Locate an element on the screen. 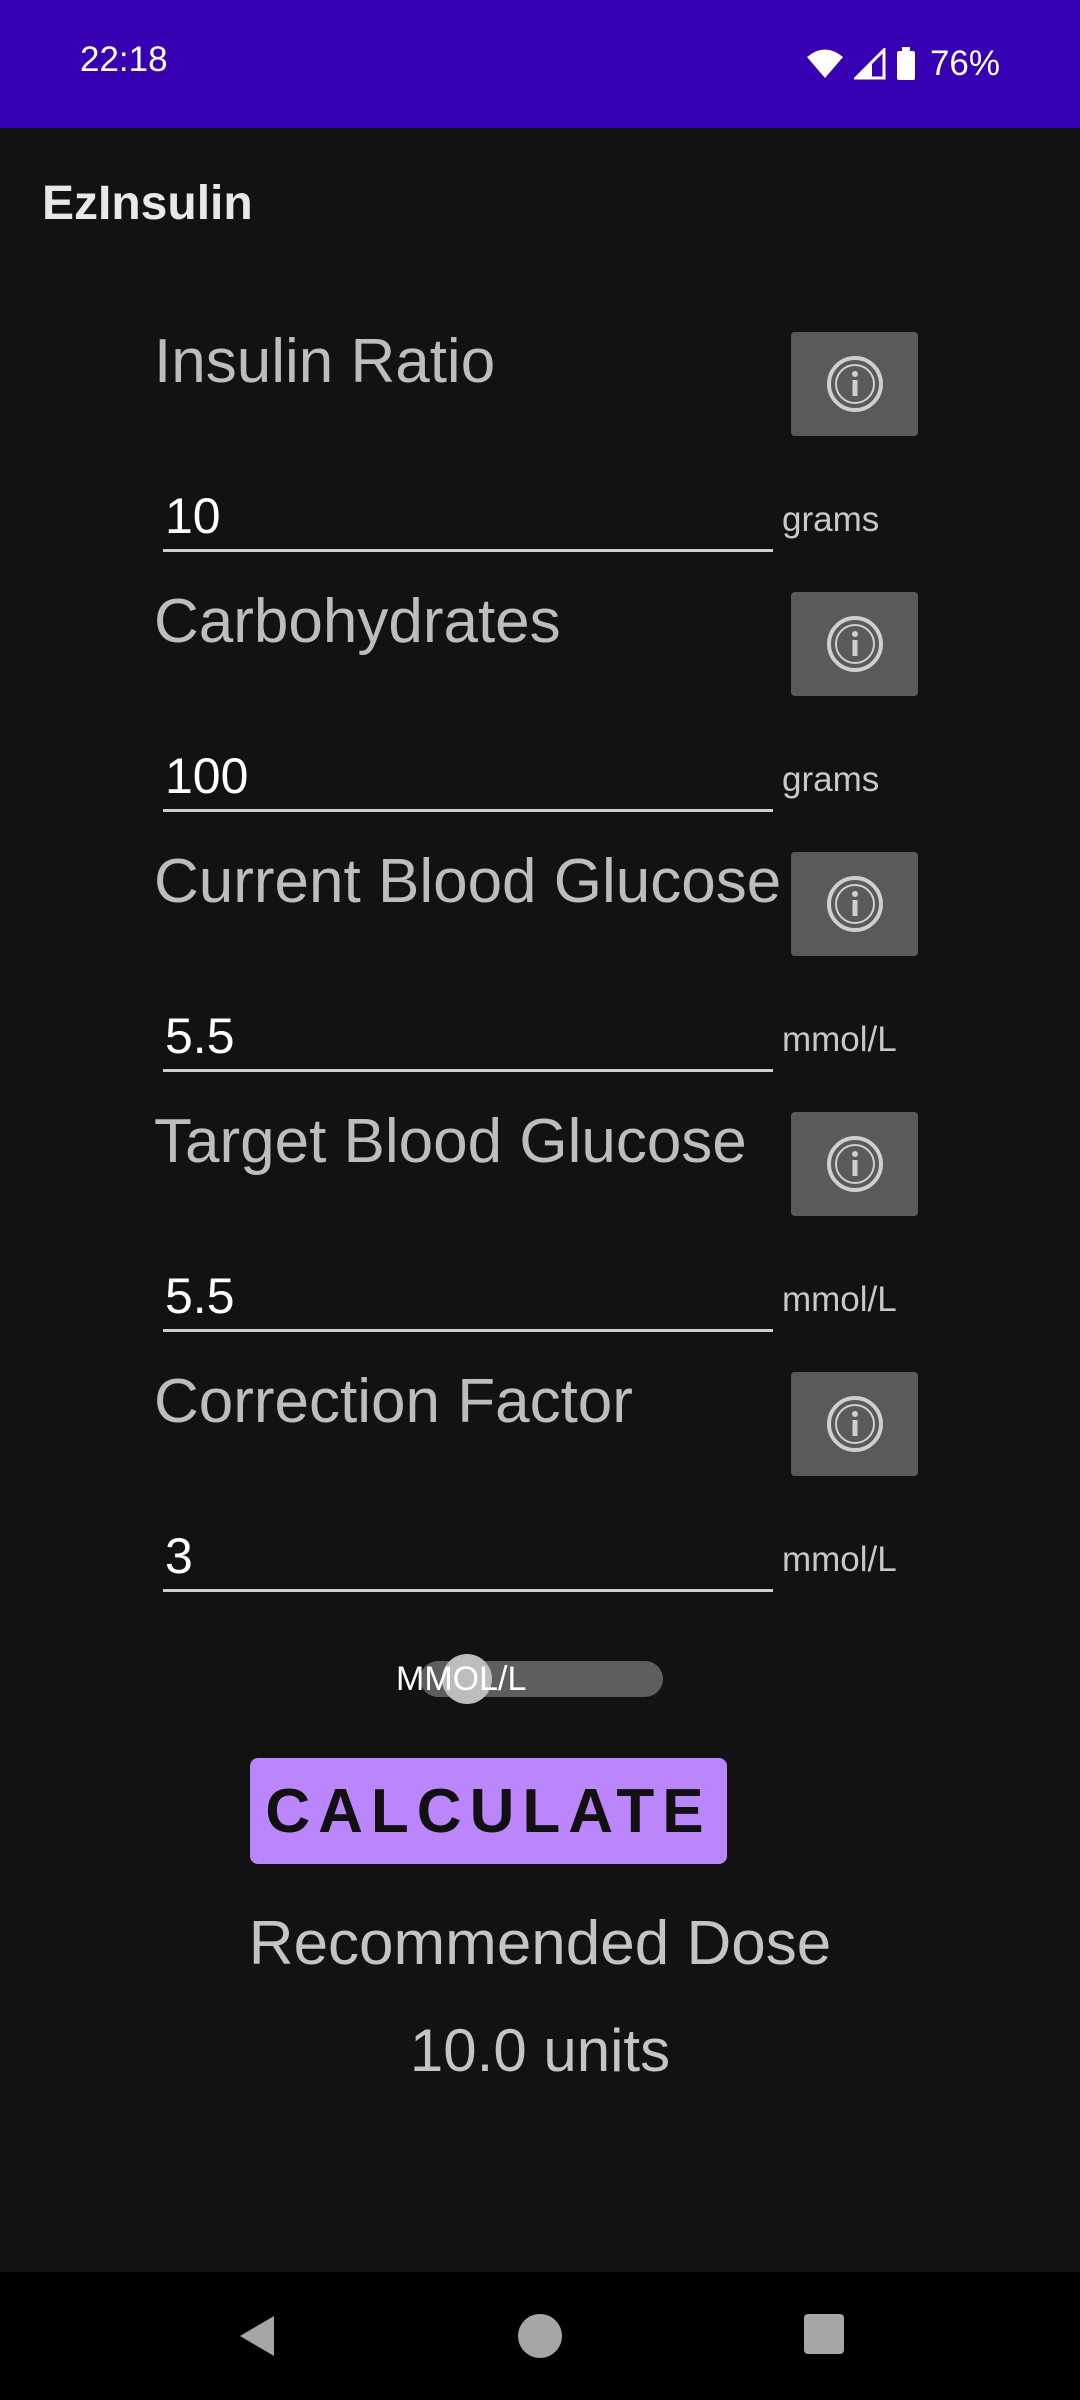 Image resolution: width=1080 pixels, height=2400 pixels. carbohydrates-info-button is located at coordinates (854, 644).